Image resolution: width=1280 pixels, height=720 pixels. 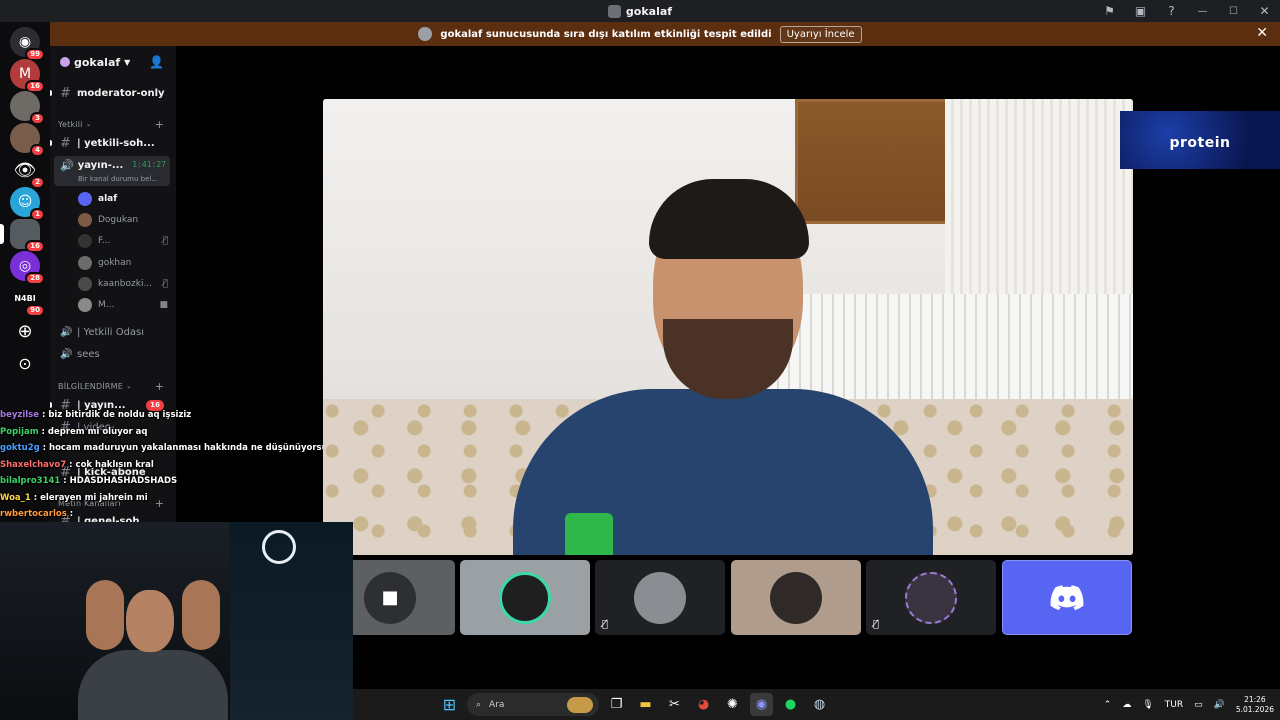 I want to click on chat-message: biz bitirdik de noldu aq işsiziz, so click(x=120, y=415).